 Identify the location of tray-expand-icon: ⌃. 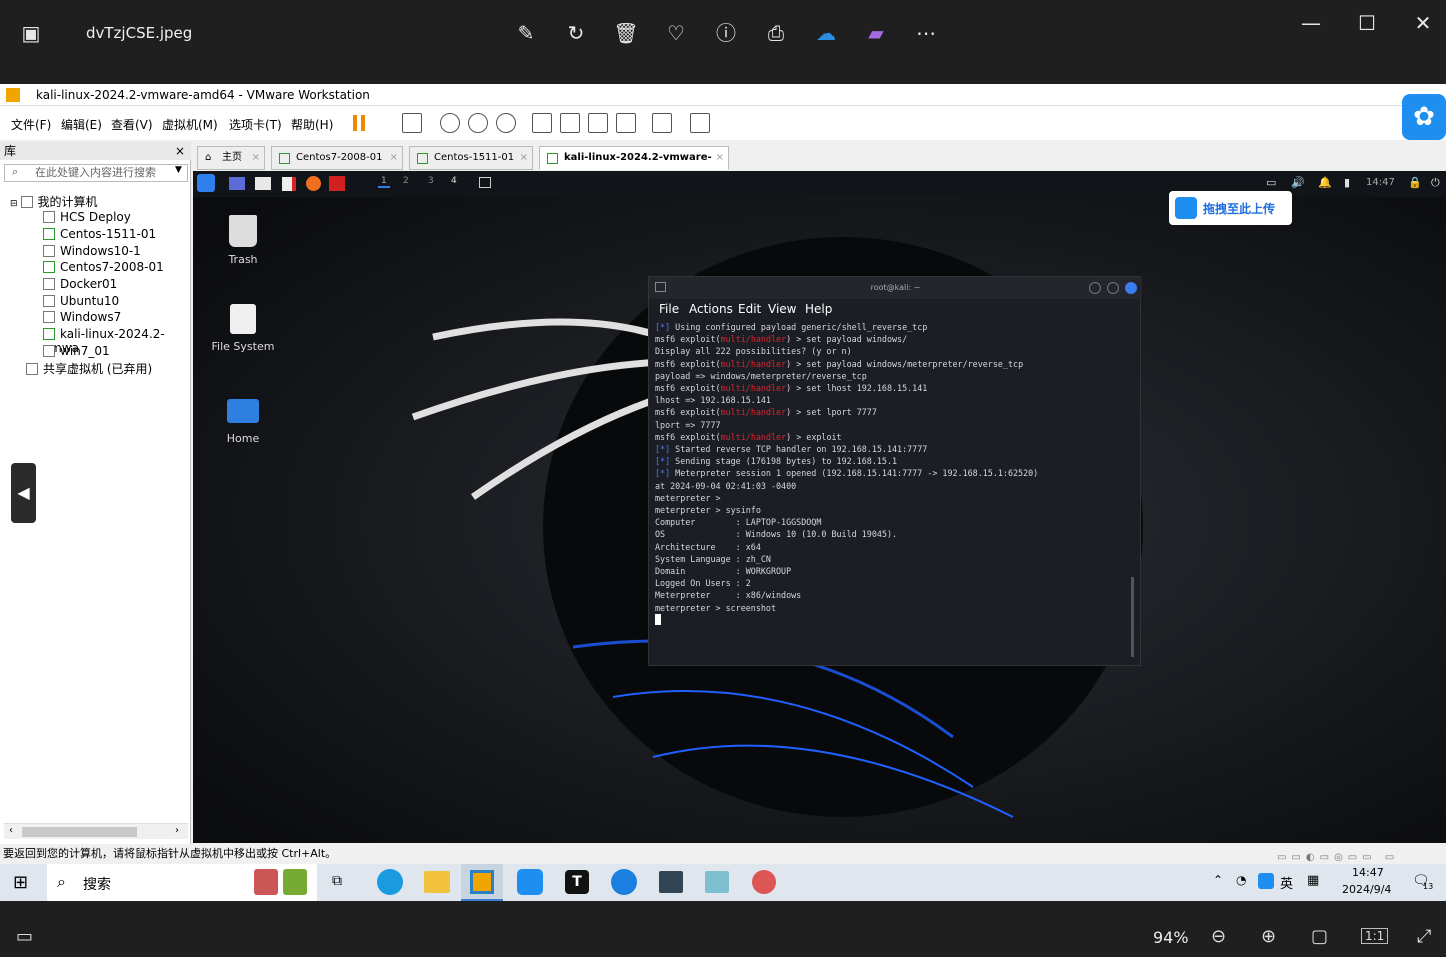
(1218, 880).